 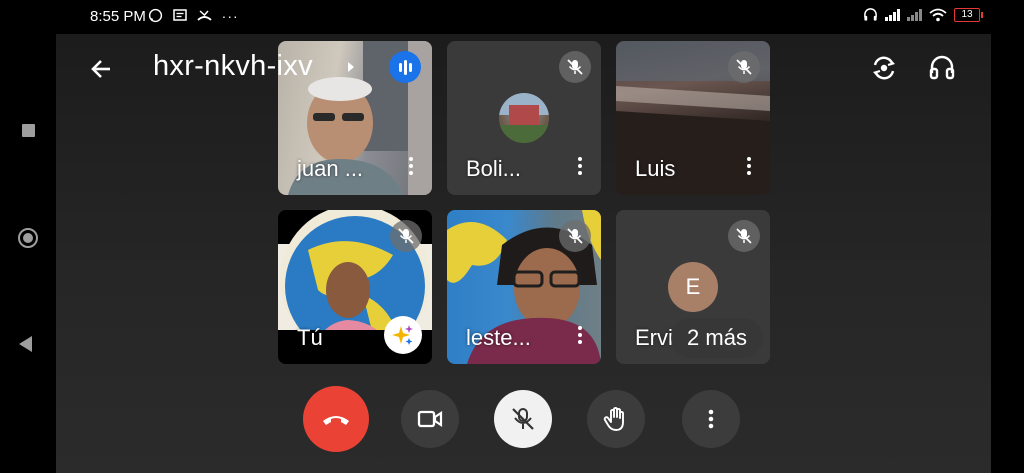 What do you see at coordinates (28, 238) in the screenshot?
I see `home-button` at bounding box center [28, 238].